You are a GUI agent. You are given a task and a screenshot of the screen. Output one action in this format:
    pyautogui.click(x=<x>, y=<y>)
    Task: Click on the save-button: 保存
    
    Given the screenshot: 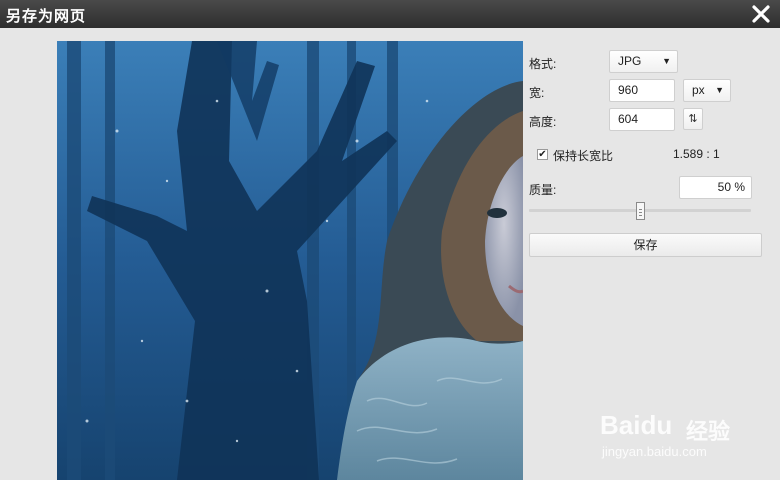 What is the action you would take?
    pyautogui.click(x=645, y=245)
    